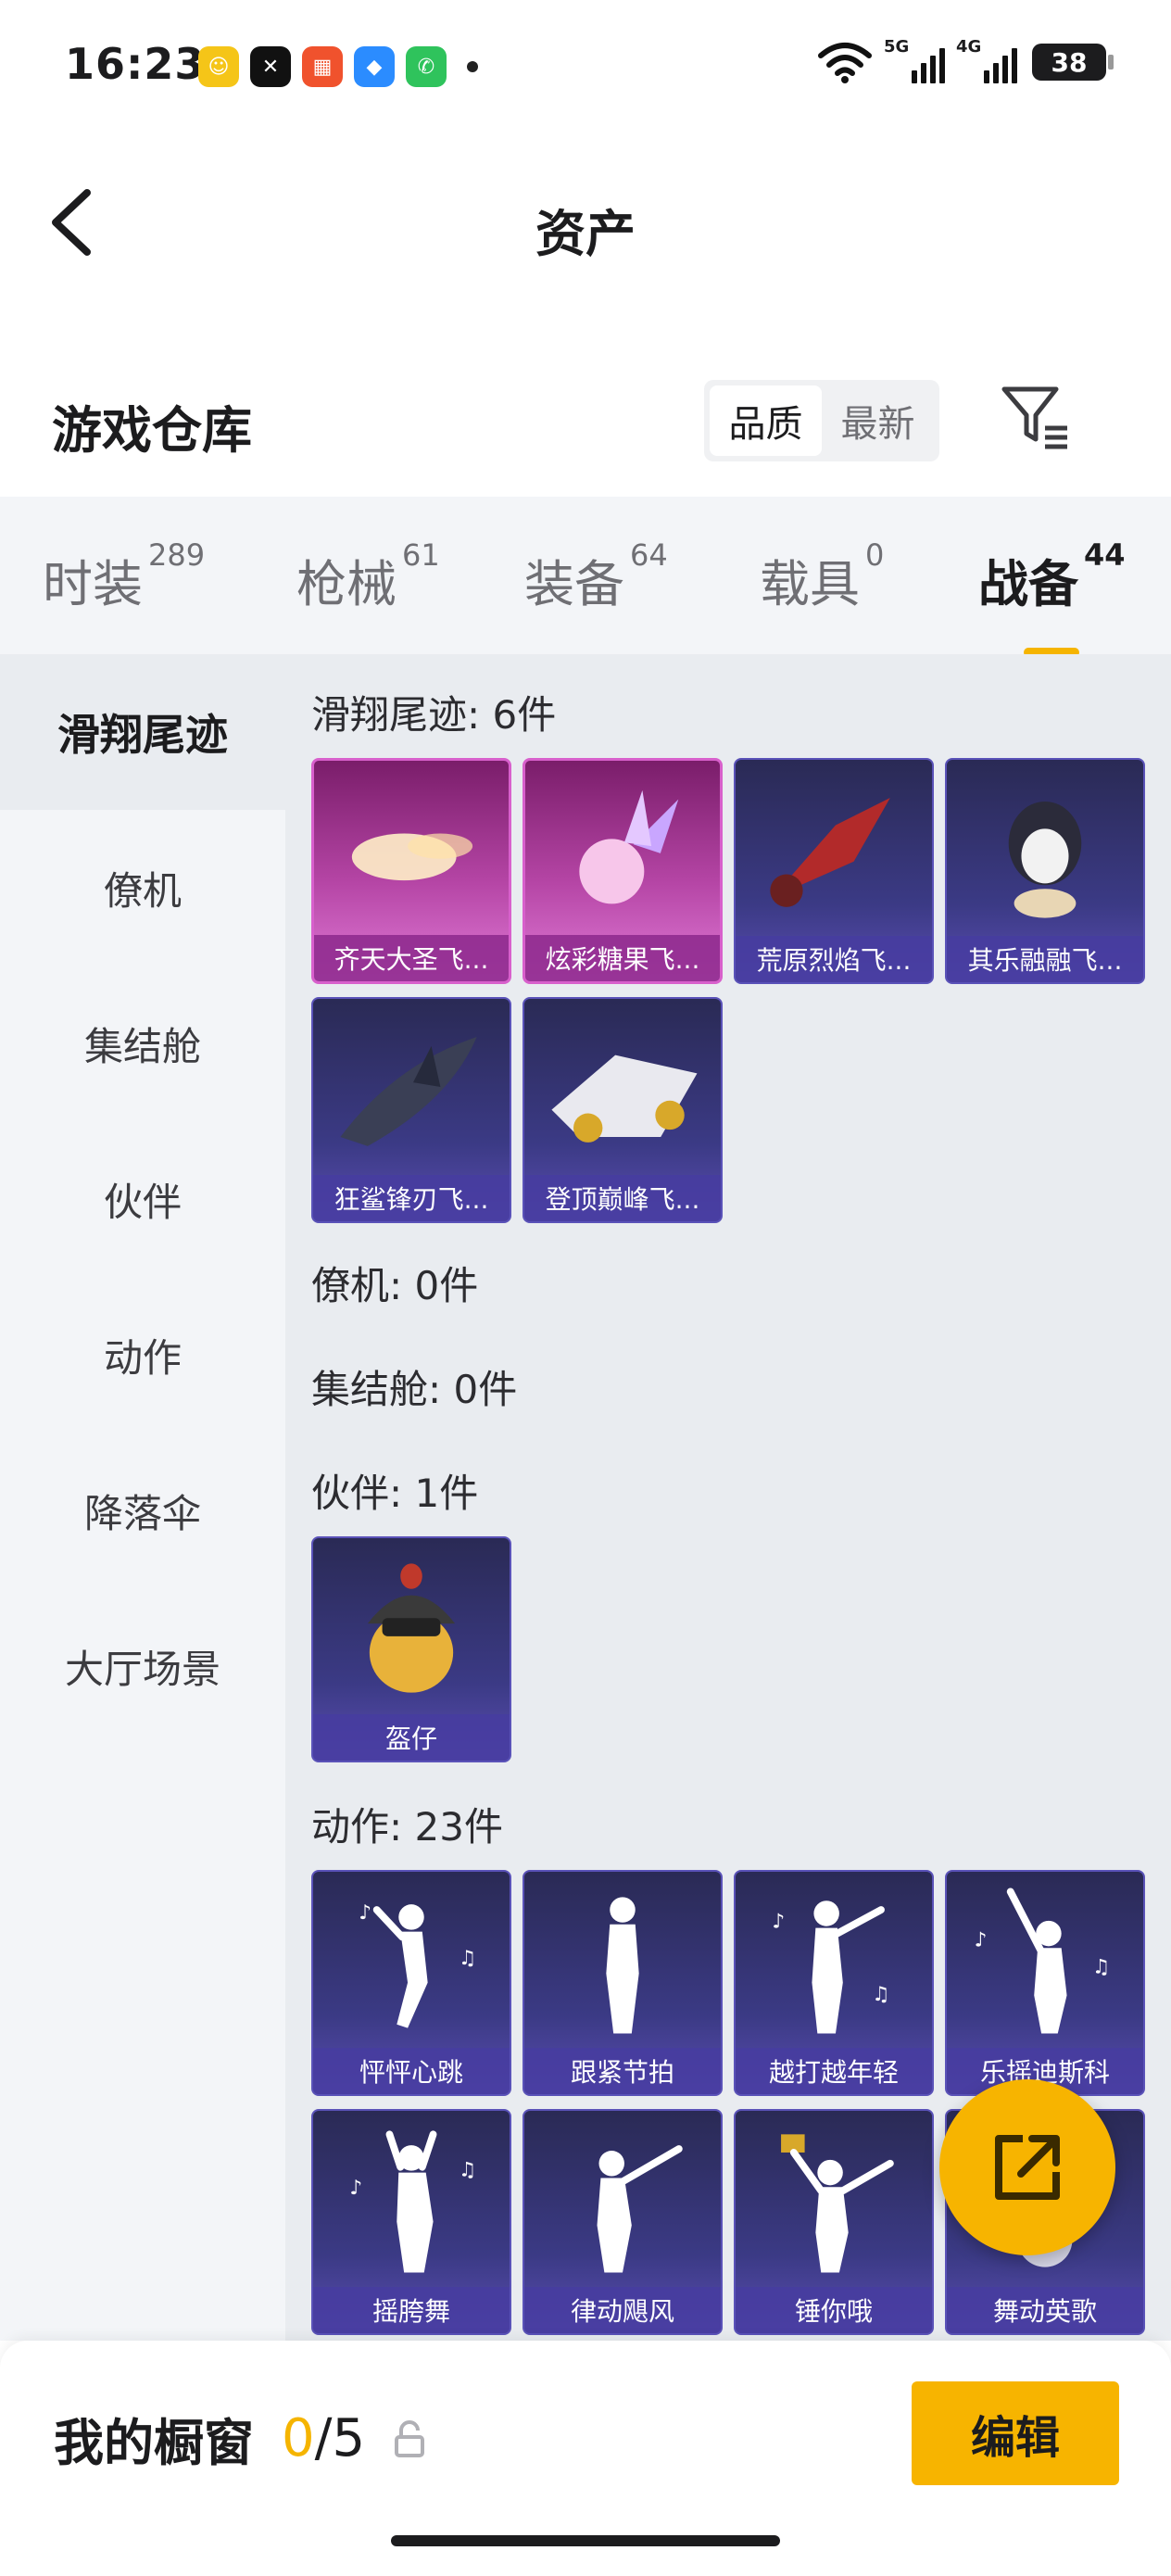 This screenshot has height=2576, width=1171. Describe the element at coordinates (845, 63) in the screenshot. I see `wifi-icon` at that location.